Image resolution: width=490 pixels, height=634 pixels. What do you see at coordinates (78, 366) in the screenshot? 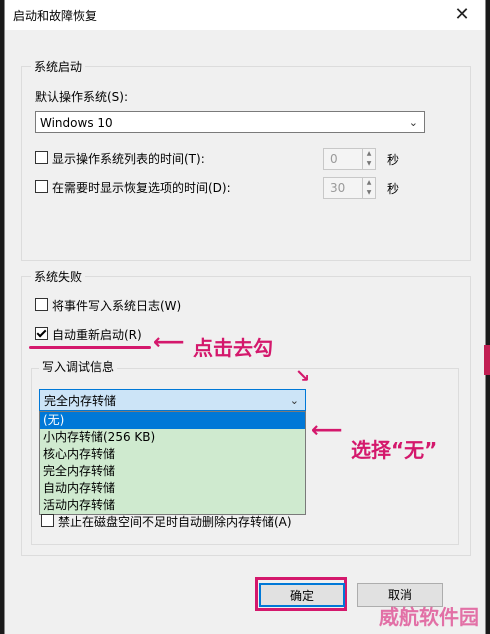
I see `debug-info-label: 写入调试信息` at bounding box center [78, 366].